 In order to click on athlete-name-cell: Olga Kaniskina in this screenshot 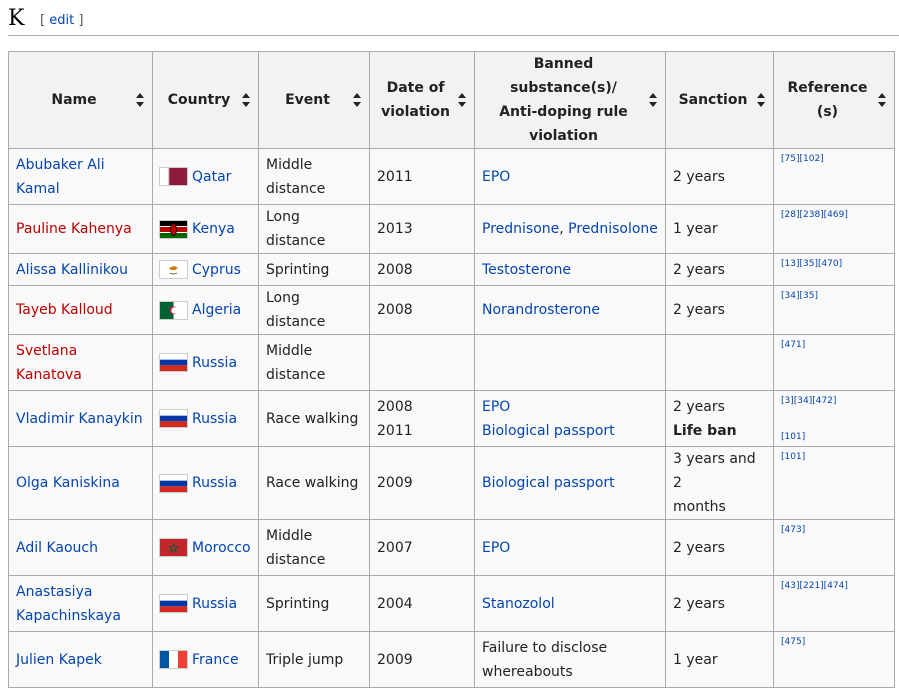, I will do `click(80, 483)`.